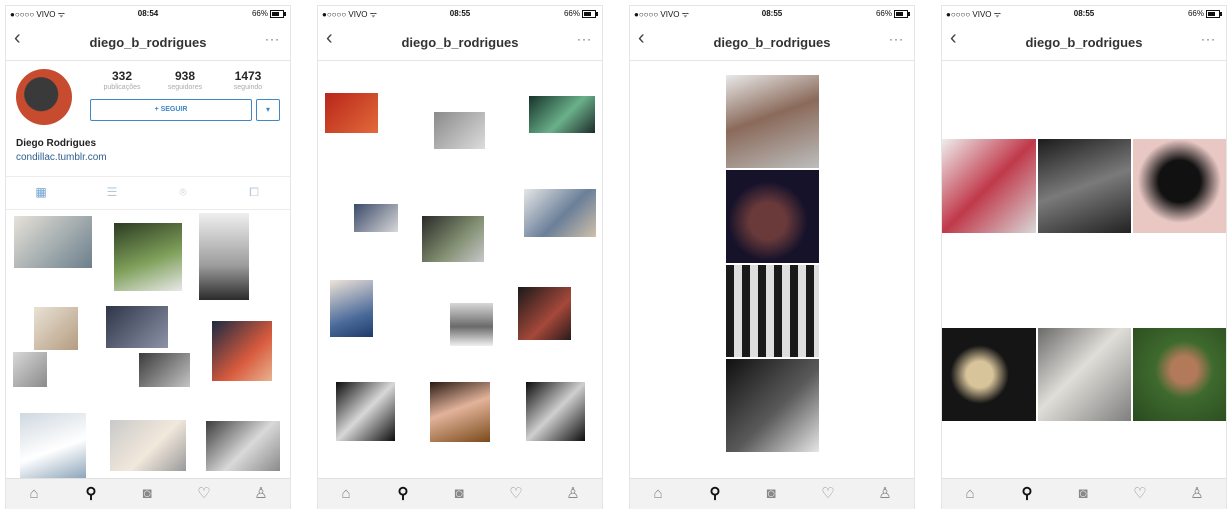 This screenshot has width=1227, height=509. I want to click on follow-button: + SEGUIR, so click(171, 110).